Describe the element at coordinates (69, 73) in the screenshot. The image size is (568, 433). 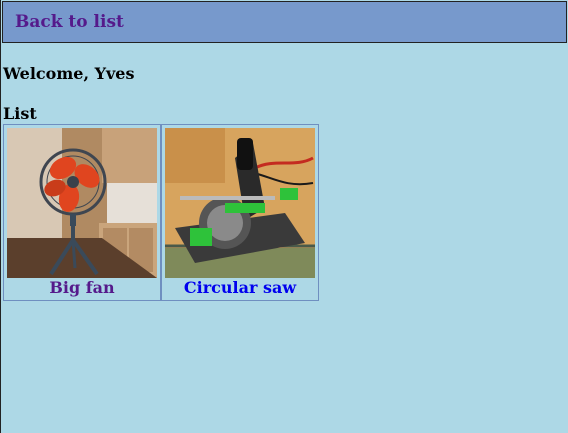
I see `welcome-message: Welcome, Yves` at that location.